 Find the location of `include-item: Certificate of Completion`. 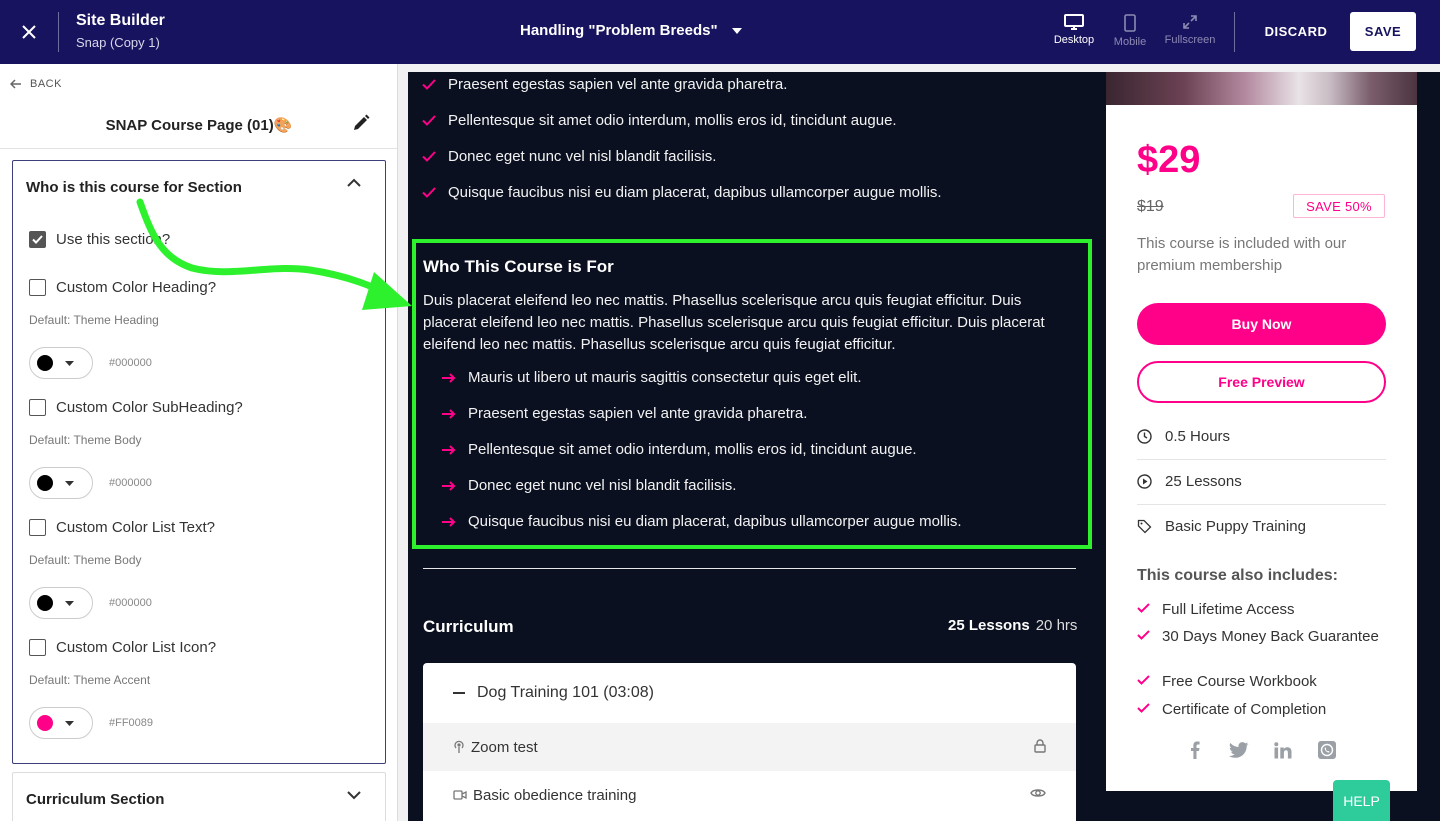

include-item: Certificate of Completion is located at coordinates (1262, 710).